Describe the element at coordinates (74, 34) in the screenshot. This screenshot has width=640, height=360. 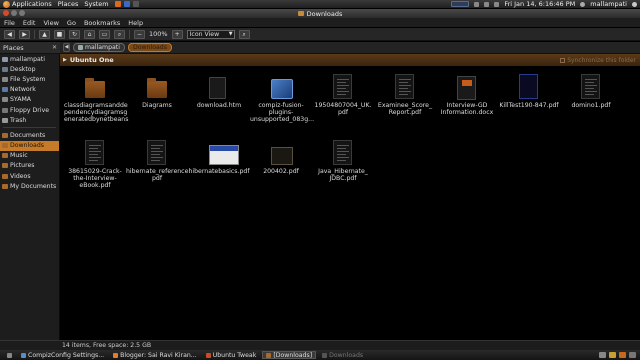
I see `reload-button: ↻` at that location.